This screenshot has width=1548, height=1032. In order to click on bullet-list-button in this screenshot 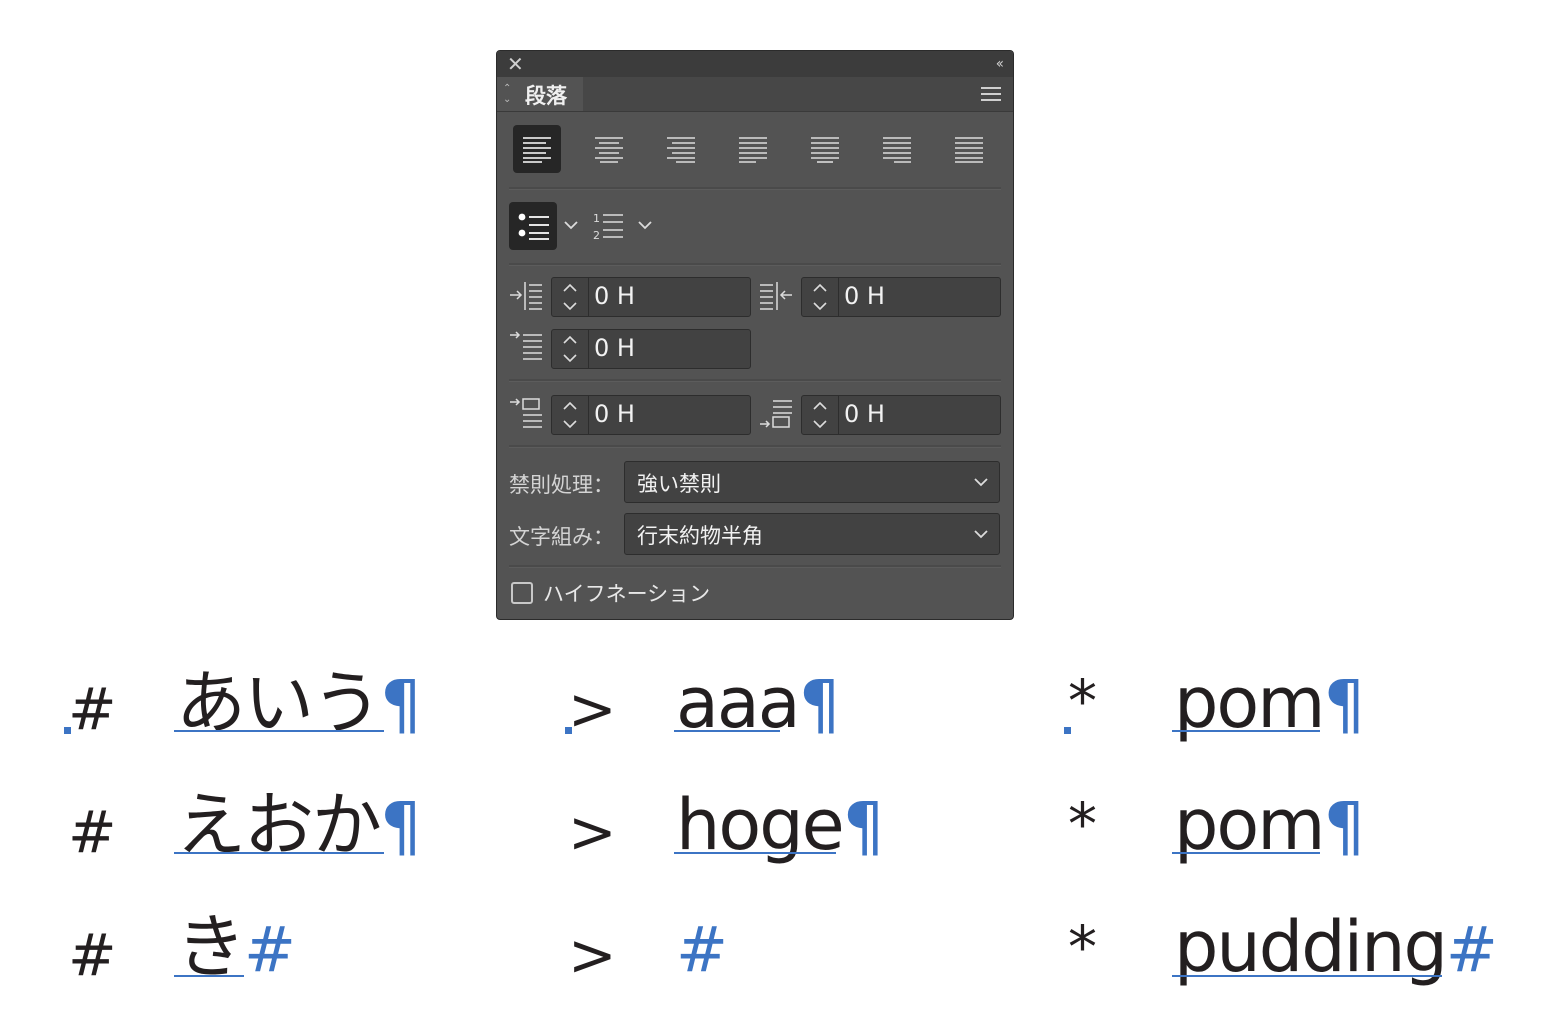, I will do `click(533, 226)`.